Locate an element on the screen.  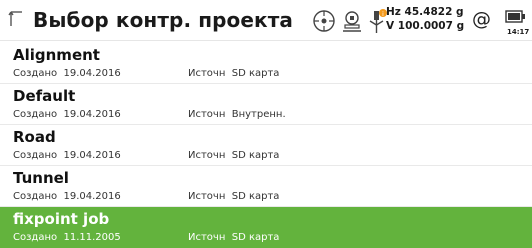
job-name: Road is located at coordinates (34, 137).